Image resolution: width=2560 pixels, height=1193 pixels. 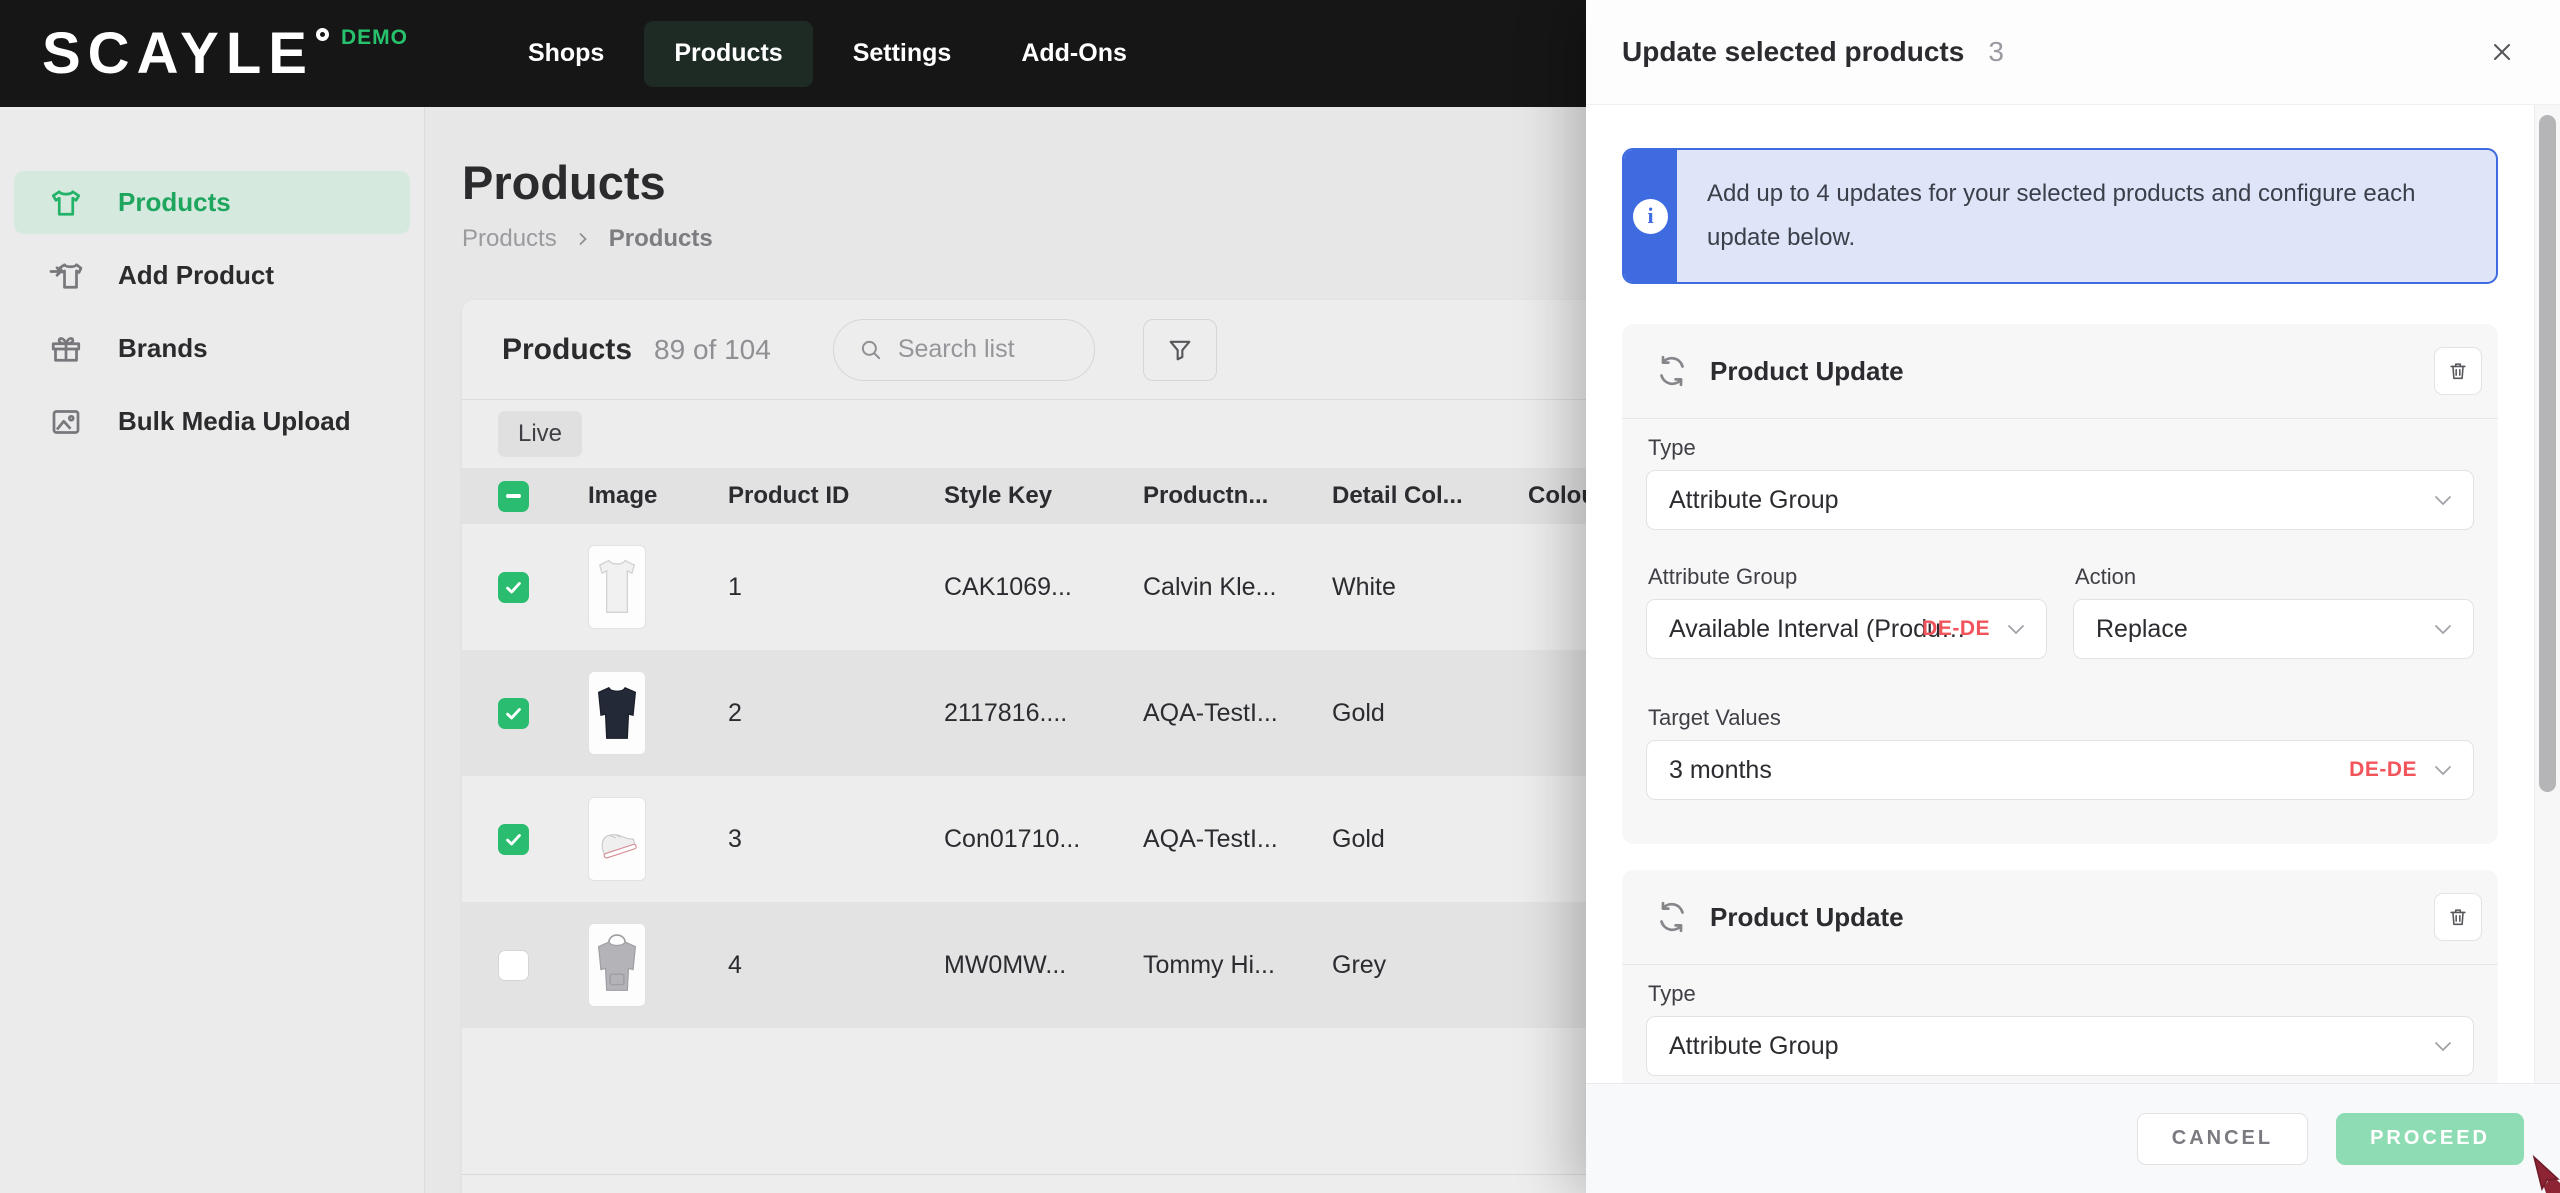 I want to click on drawer-selected-count: 3, so click(x=1996, y=51).